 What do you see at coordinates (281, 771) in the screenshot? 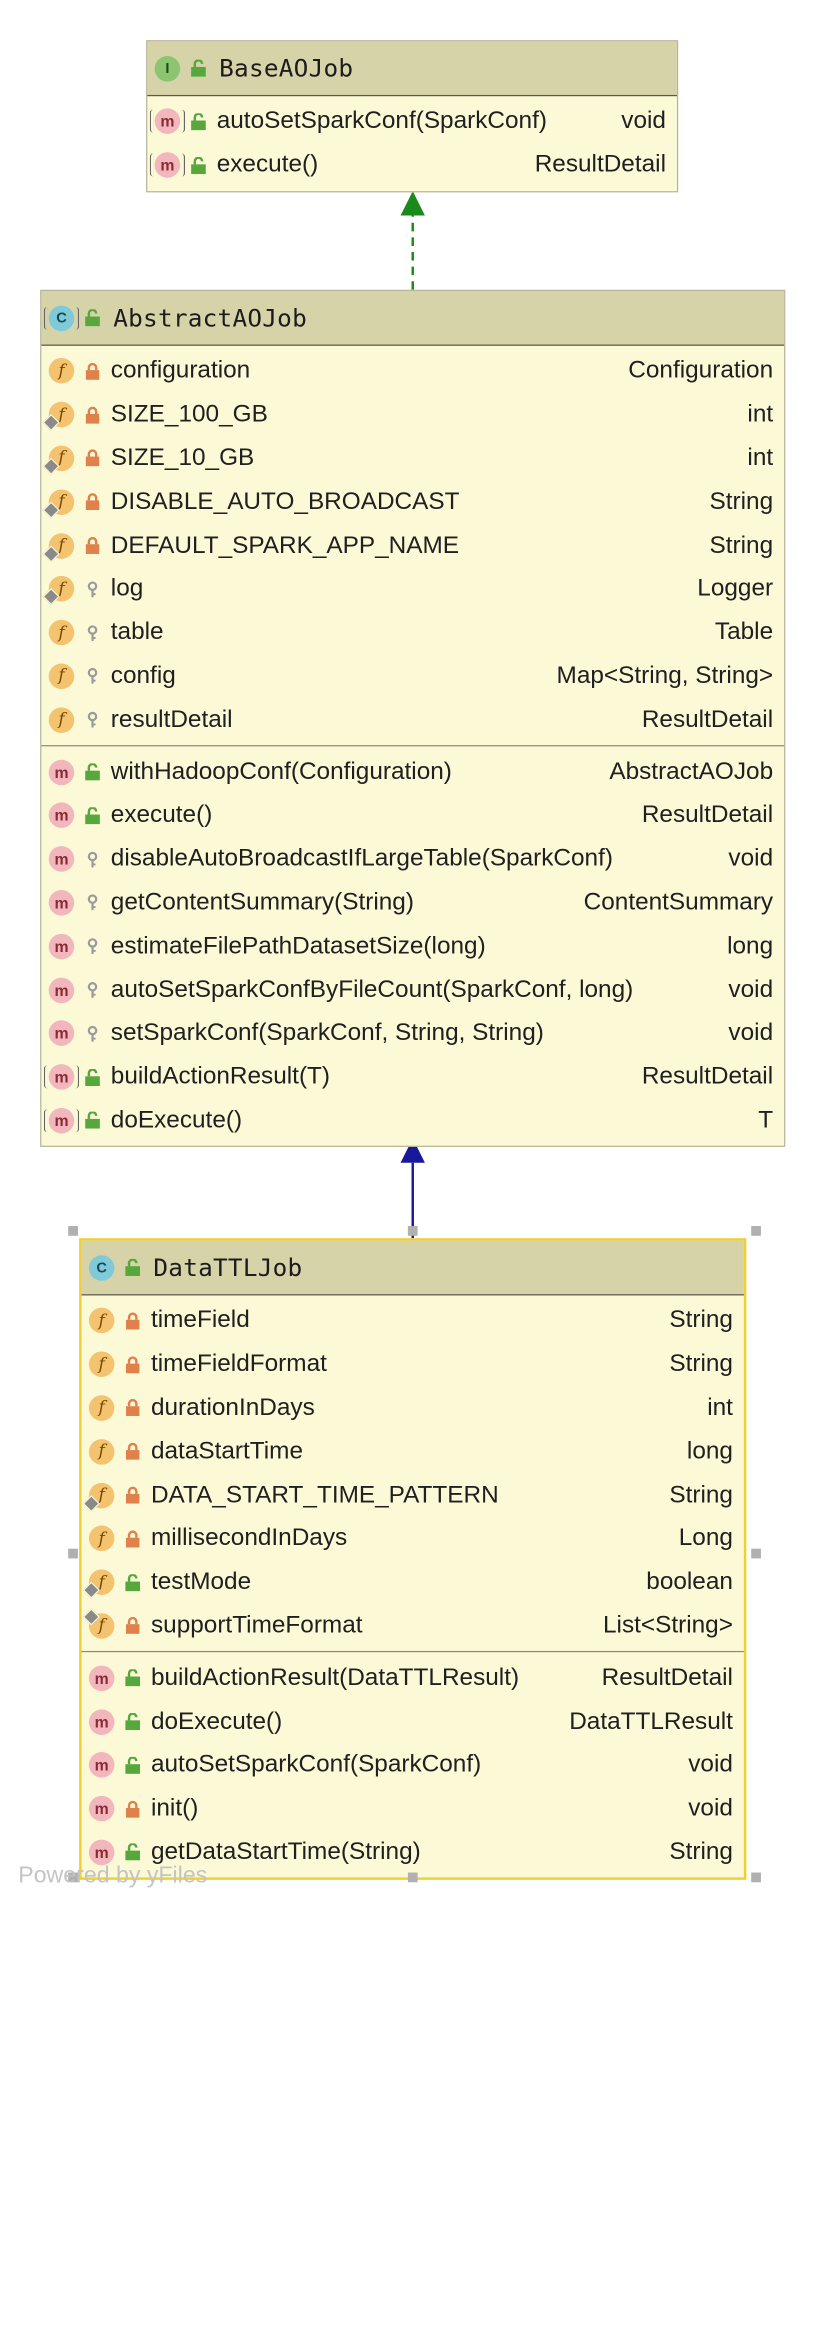
I see `member-name: withHadoopConf(Configuration)` at bounding box center [281, 771].